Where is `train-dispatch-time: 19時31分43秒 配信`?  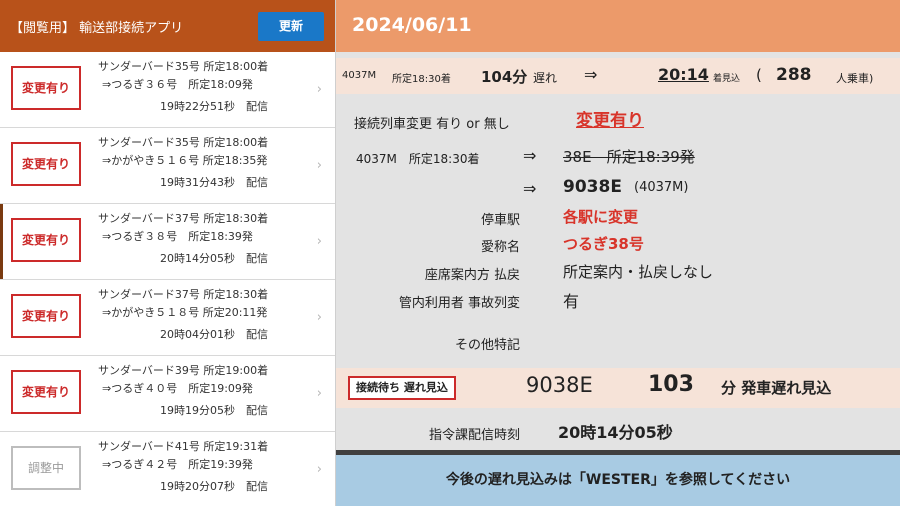
train-dispatch-time: 19時31分43秒 配信 is located at coordinates (214, 182).